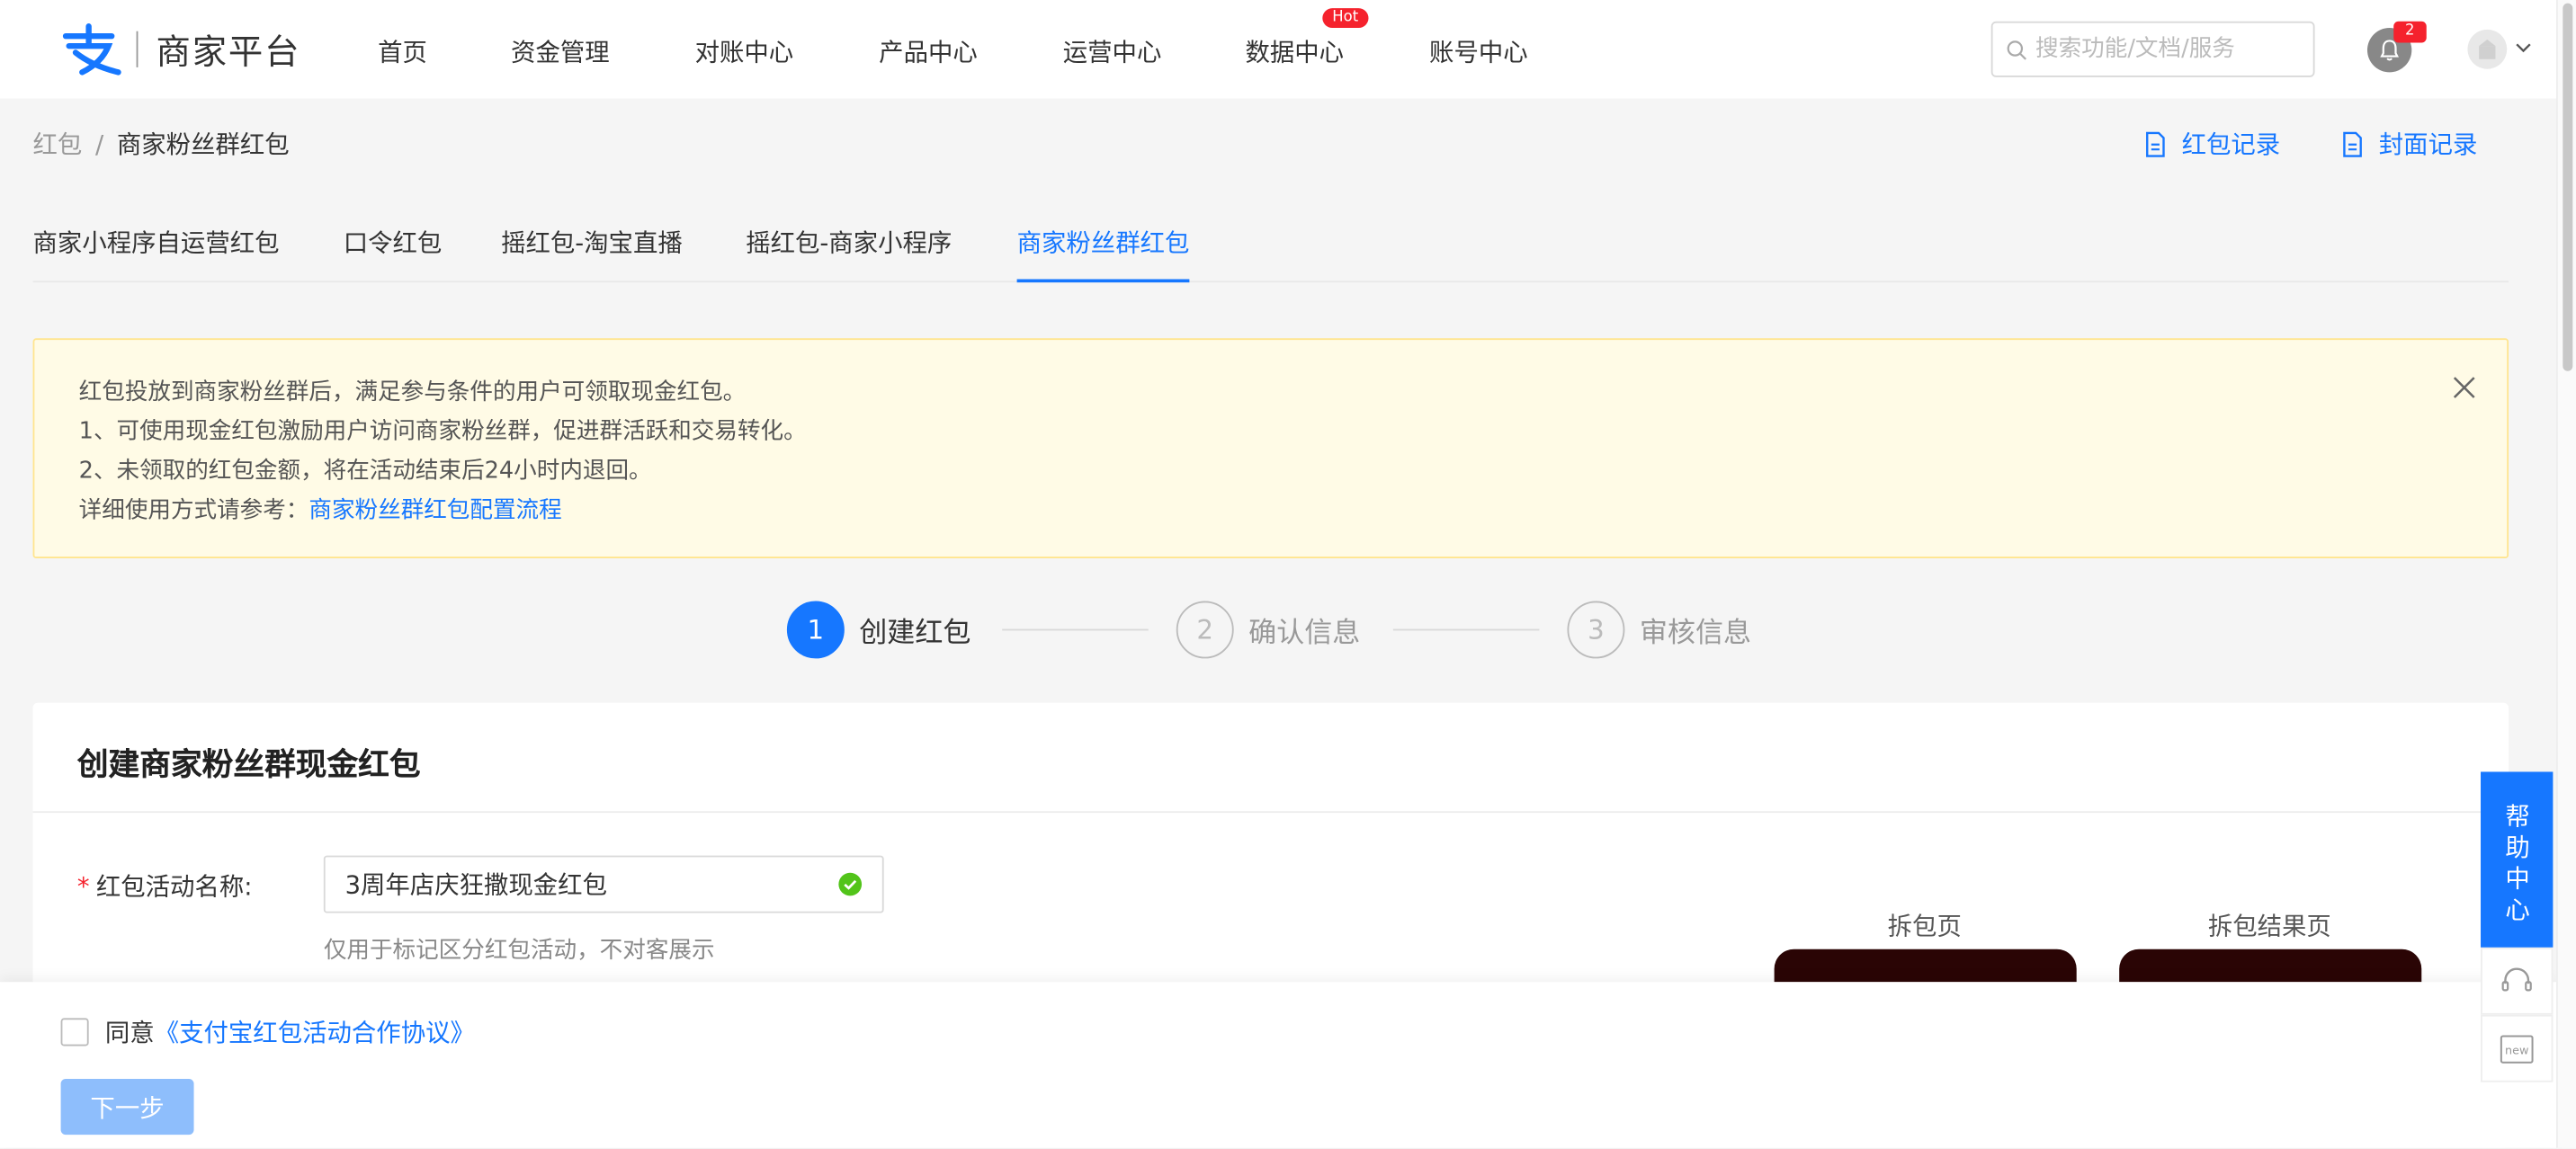 This screenshot has width=2576, height=1149. What do you see at coordinates (1278, 1065) in the screenshot?
I see `bottom-action-bar: 同意 《支付宝红包活动合作协议》 下一步` at bounding box center [1278, 1065].